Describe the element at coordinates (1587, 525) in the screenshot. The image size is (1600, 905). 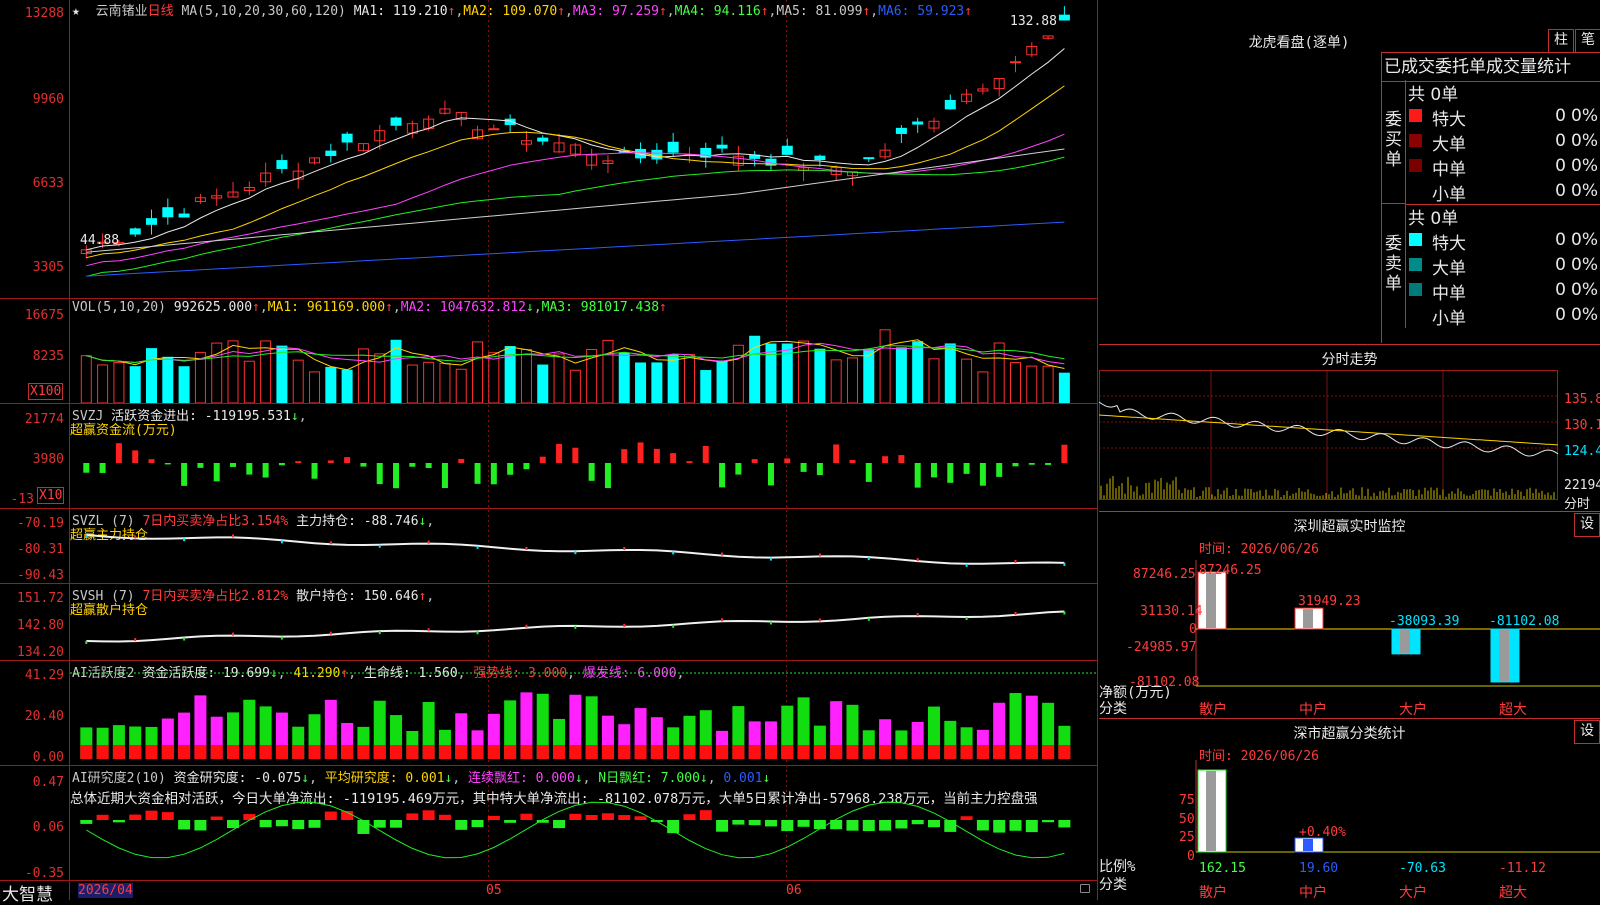
I see `sz-settings-button: 设` at that location.